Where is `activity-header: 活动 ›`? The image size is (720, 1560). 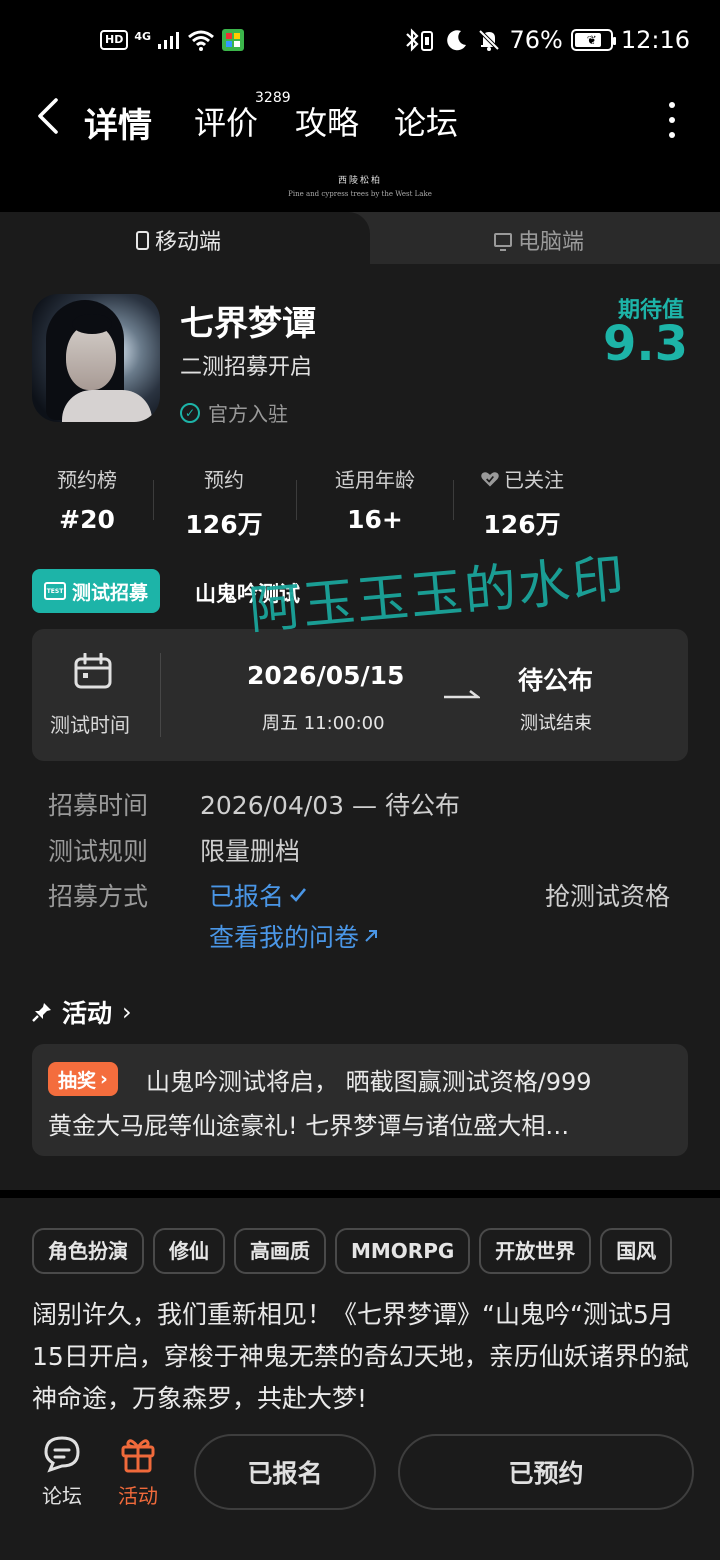 activity-header: 活动 › is located at coordinates (82, 1012).